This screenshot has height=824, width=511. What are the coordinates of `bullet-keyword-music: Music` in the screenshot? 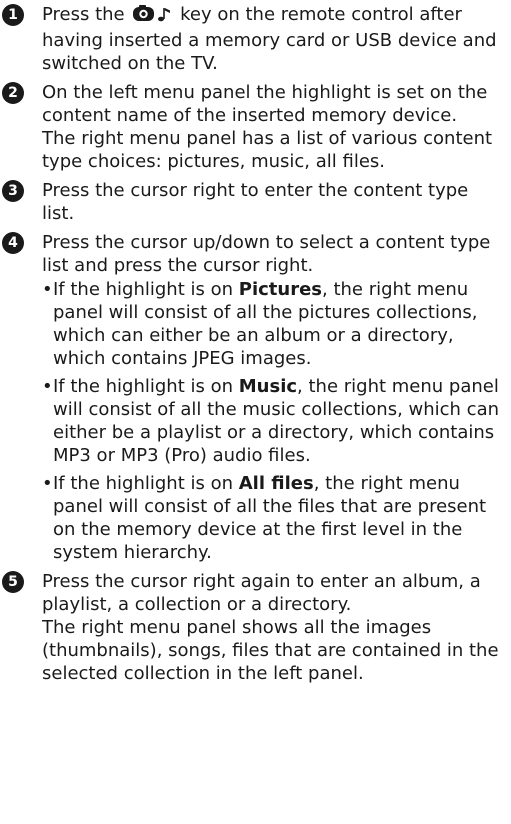 It's located at (268, 386).